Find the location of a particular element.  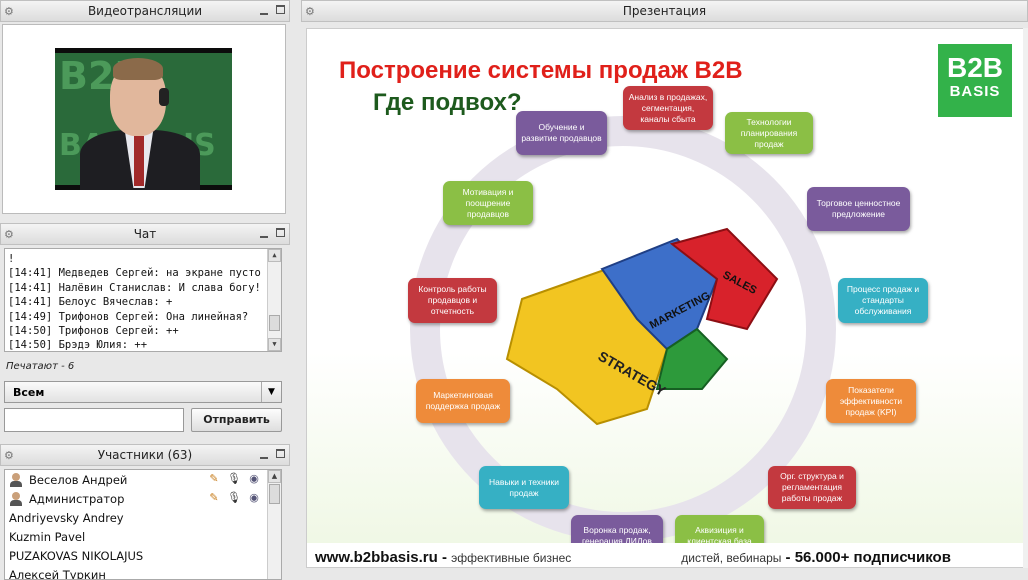

presenter-hair is located at coordinates (138, 69).